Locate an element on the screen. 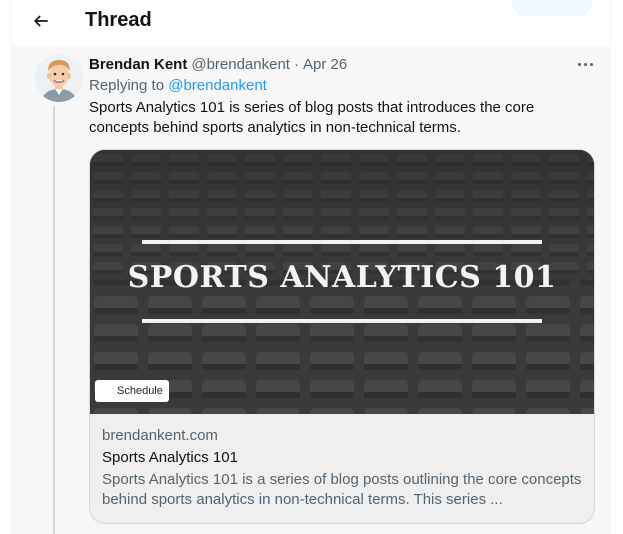 The image size is (623, 534). card-domain: brendankent.com is located at coordinates (160, 435).